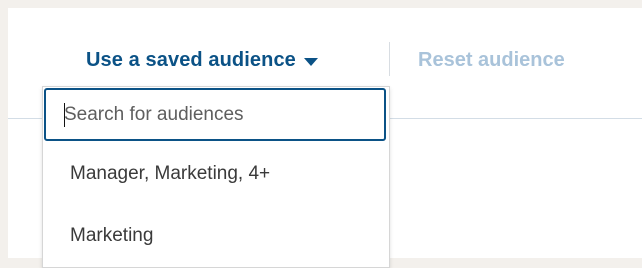 The width and height of the screenshot is (642, 268). Describe the element at coordinates (389, 59) in the screenshot. I see `vertical-separator` at that location.